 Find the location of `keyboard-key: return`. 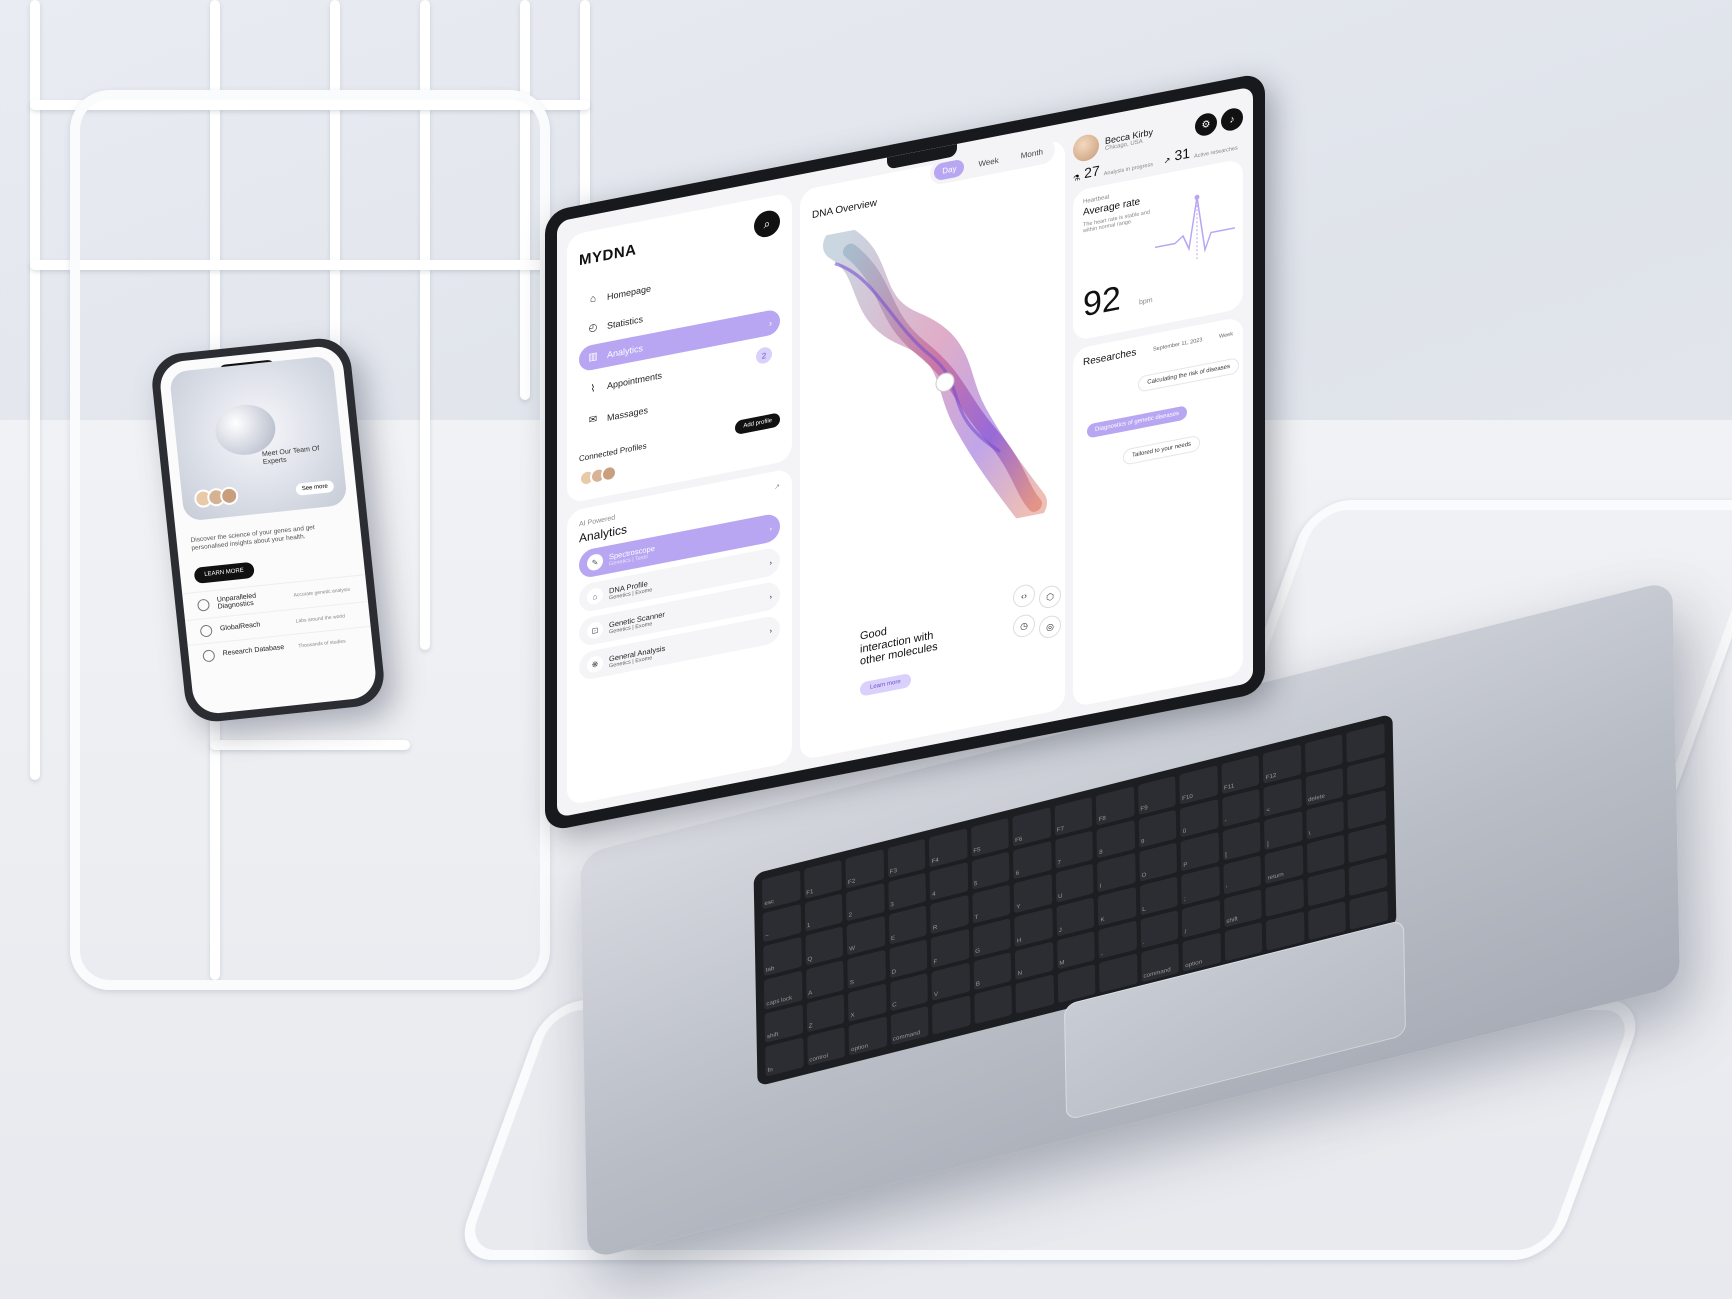

keyboard-key: return is located at coordinates (1284, 864).